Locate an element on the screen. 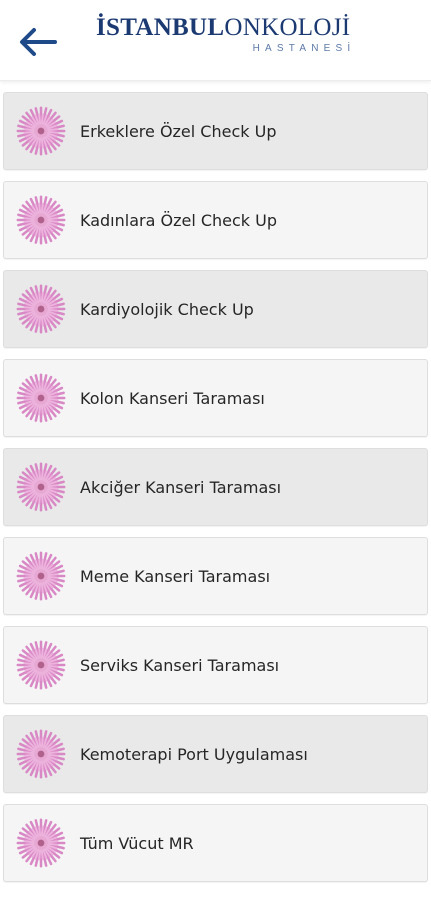 The height and width of the screenshot is (900, 431). logo-title: İSTANBULONKOLOJİ is located at coordinates (223, 28).